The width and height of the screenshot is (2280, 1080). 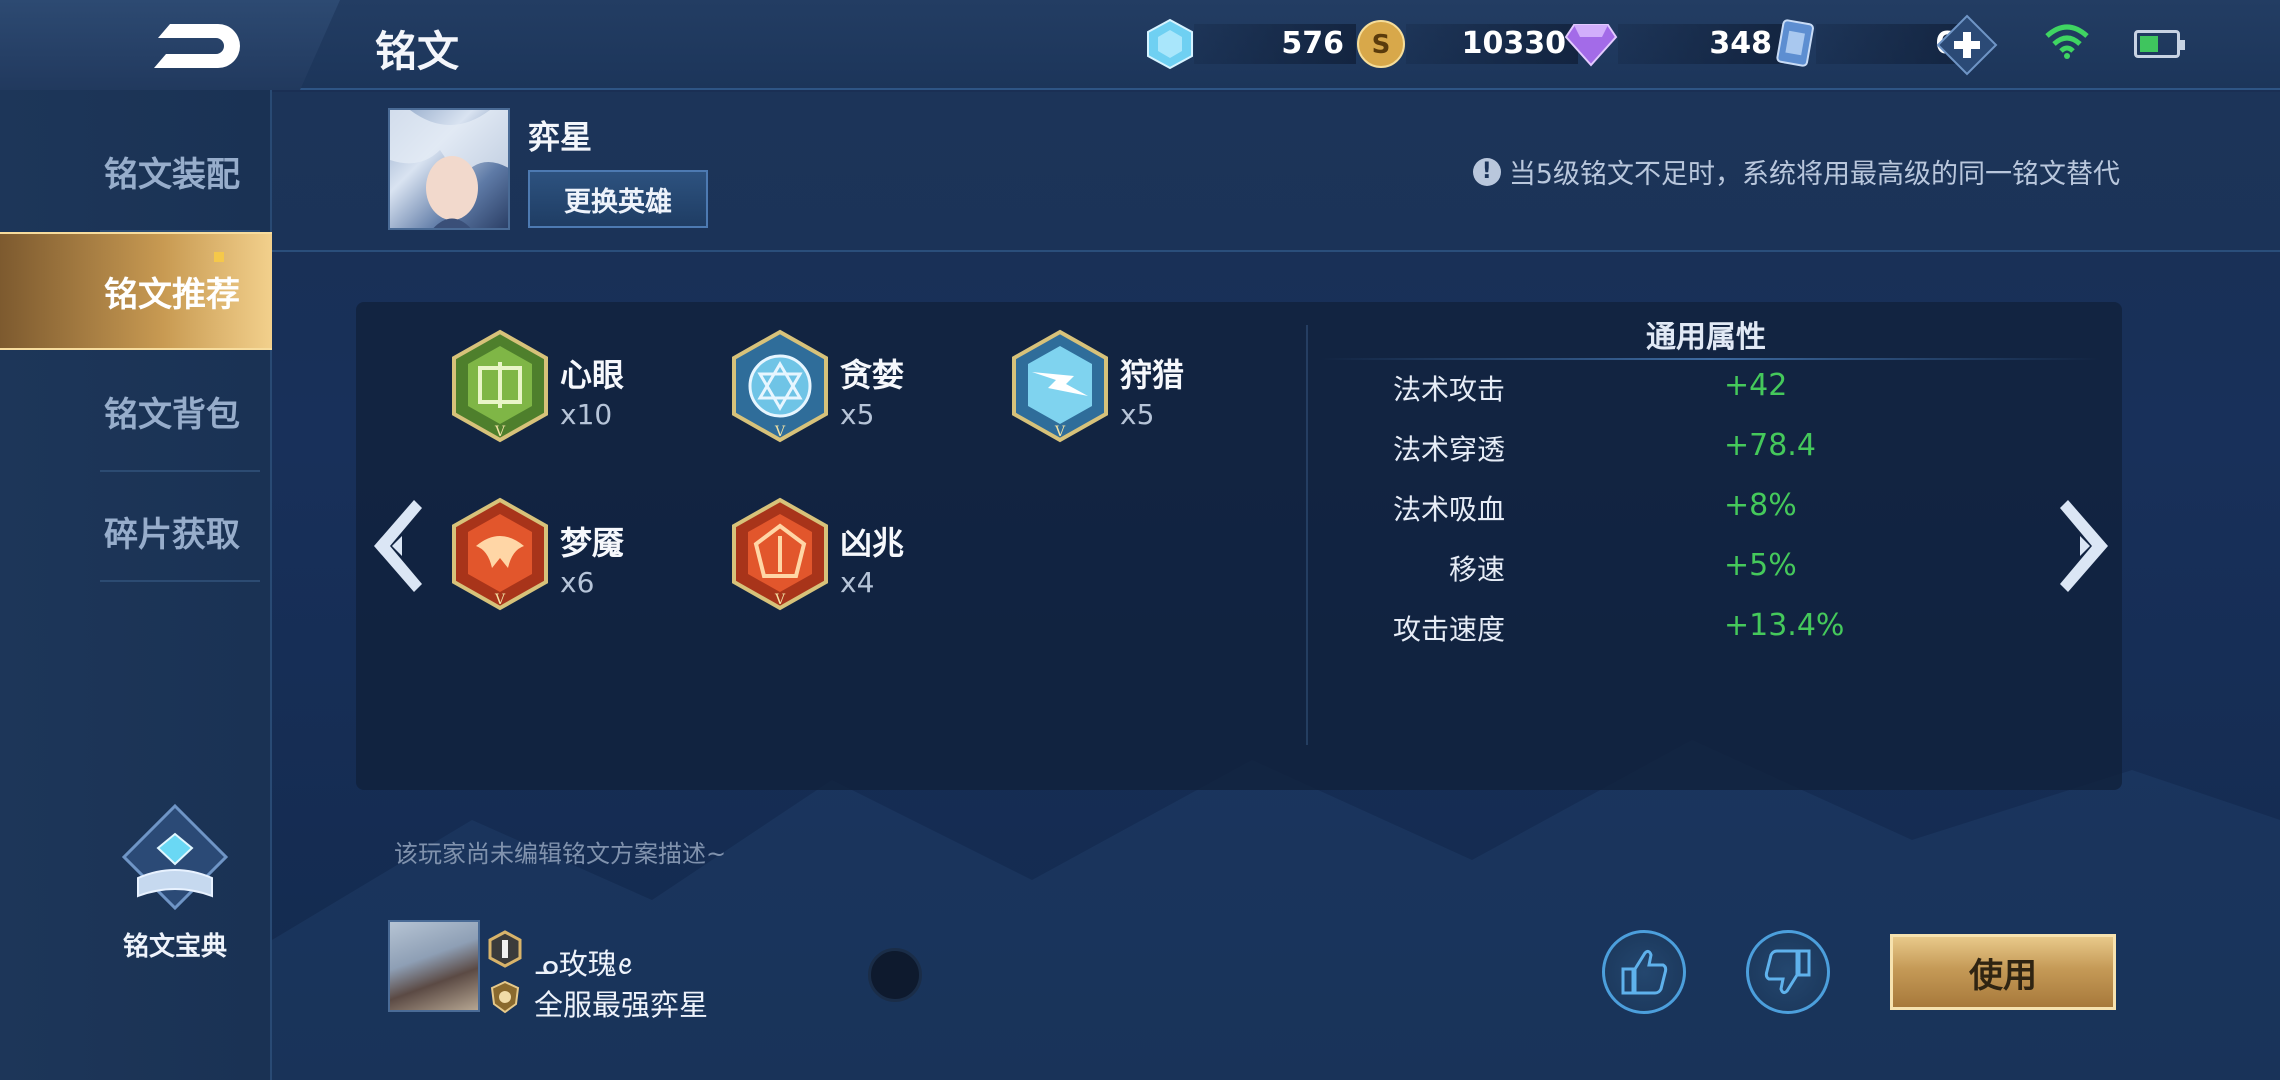 What do you see at coordinates (1620, 450) in the screenshot?
I see `attribute-row: 法术穿透 +78.4` at bounding box center [1620, 450].